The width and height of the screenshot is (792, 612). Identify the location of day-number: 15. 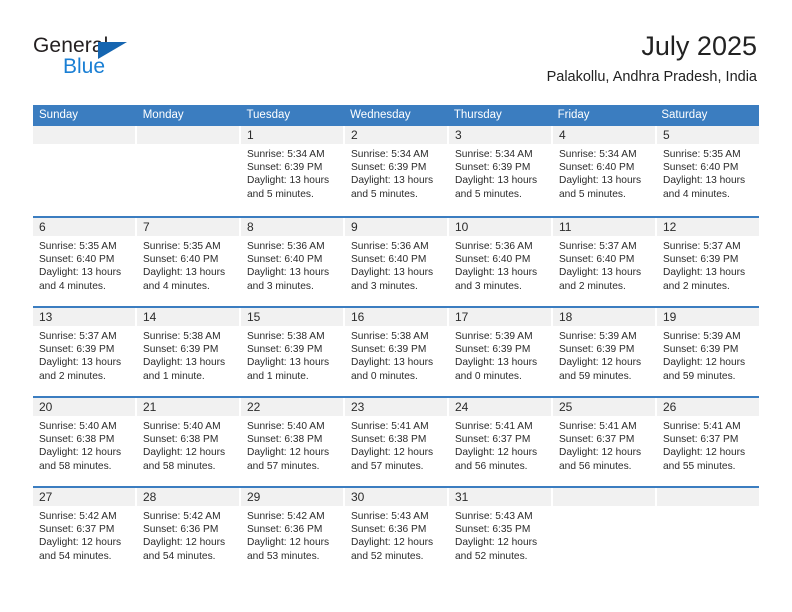
(254, 317).